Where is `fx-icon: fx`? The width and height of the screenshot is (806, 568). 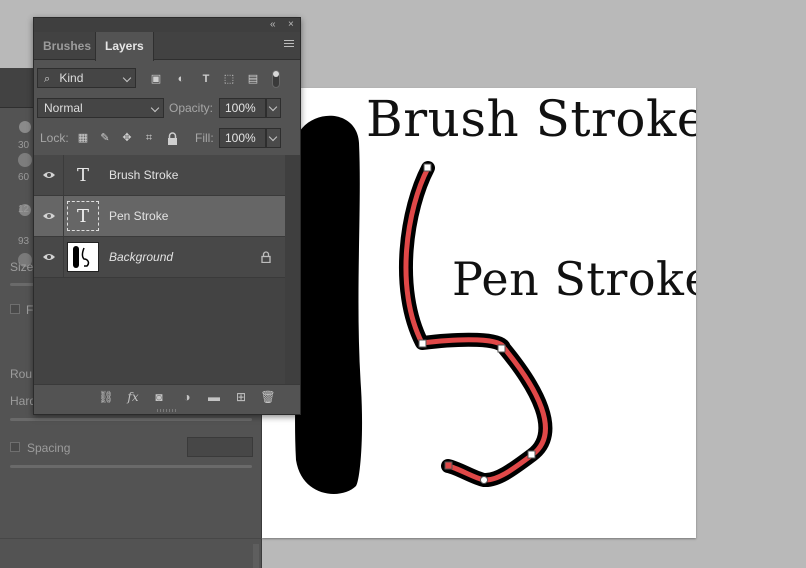 fx-icon: fx is located at coordinates (133, 397).